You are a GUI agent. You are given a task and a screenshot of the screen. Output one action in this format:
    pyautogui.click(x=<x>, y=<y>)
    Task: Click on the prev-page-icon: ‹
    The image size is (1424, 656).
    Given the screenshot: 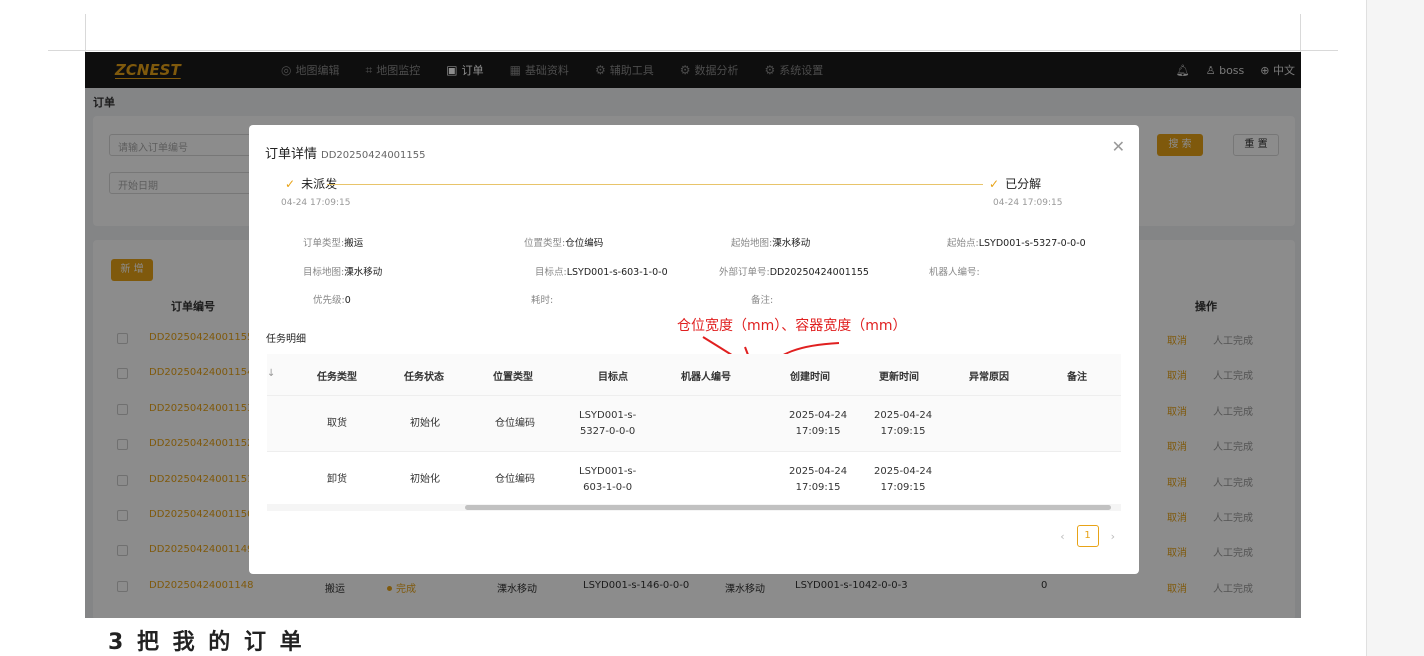 What is the action you would take?
    pyautogui.click(x=1062, y=536)
    